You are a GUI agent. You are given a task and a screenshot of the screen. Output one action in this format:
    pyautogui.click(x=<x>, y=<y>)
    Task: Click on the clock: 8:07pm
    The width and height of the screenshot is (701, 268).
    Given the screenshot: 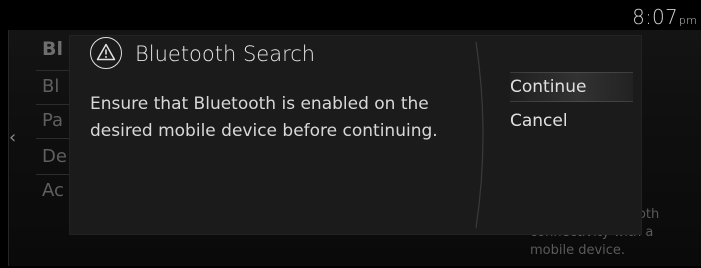 What is the action you would take?
    pyautogui.click(x=664, y=17)
    